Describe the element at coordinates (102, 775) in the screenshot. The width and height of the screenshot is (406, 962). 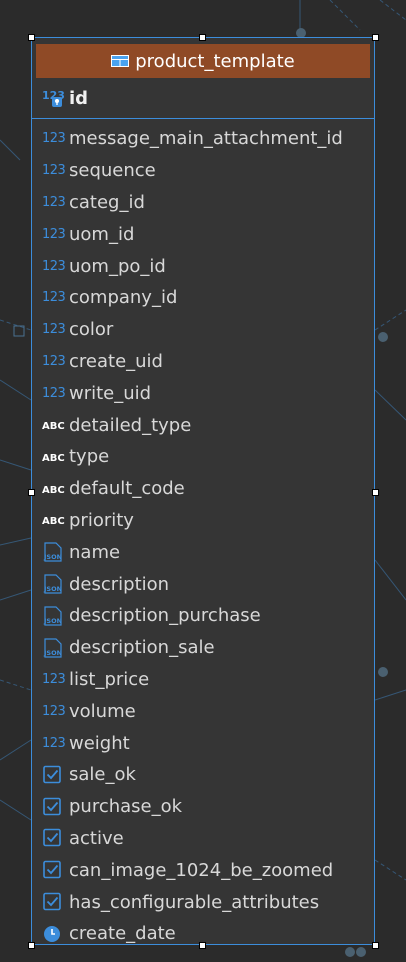
I see `column-label: sale_ok` at that location.